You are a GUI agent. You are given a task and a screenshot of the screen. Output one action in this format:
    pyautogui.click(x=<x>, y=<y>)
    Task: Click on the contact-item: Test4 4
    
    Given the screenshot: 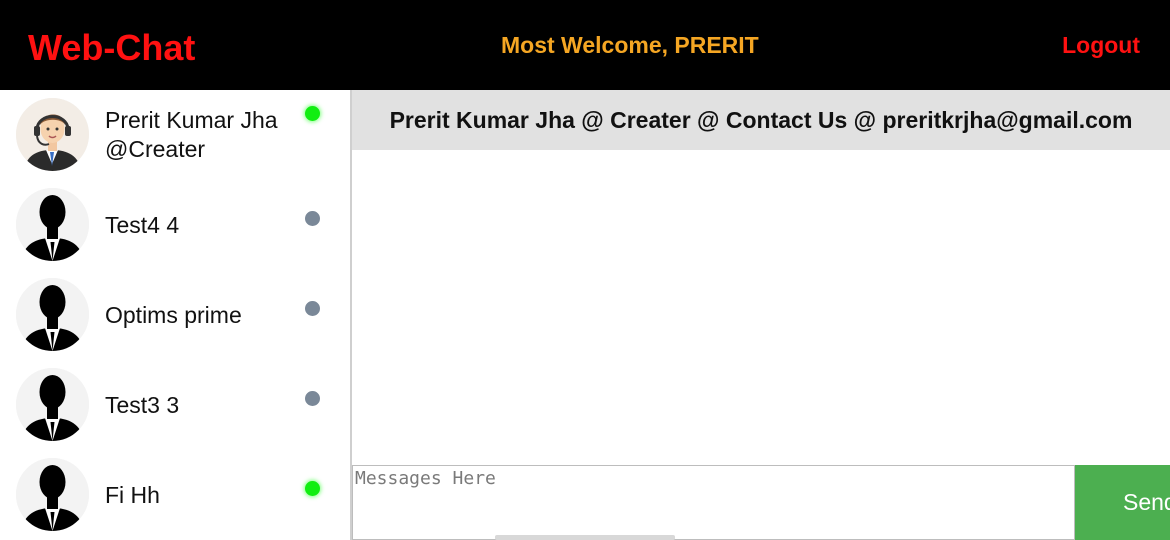 What is the action you would take?
    pyautogui.click(x=175, y=225)
    